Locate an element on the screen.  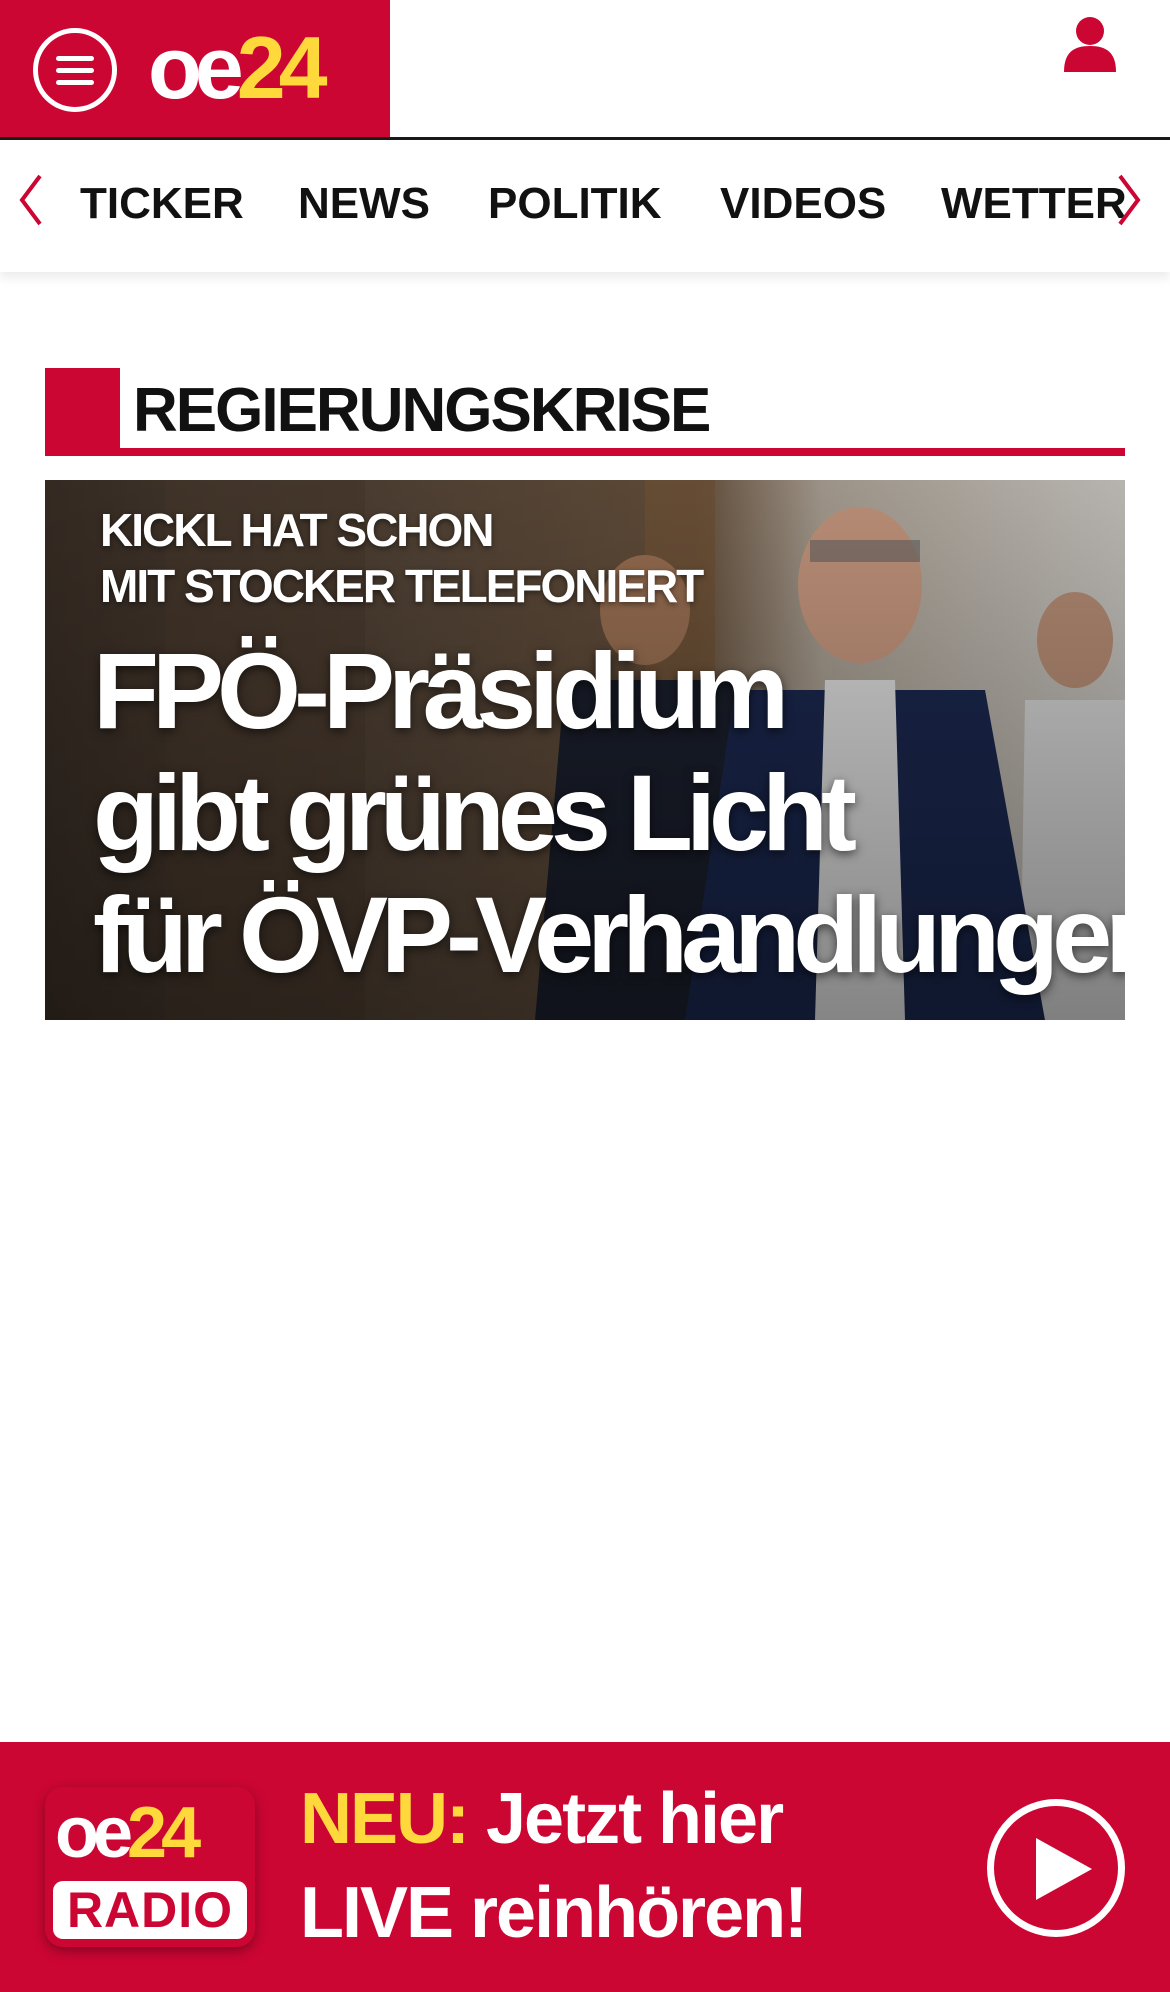
section-marker is located at coordinates (82, 412).